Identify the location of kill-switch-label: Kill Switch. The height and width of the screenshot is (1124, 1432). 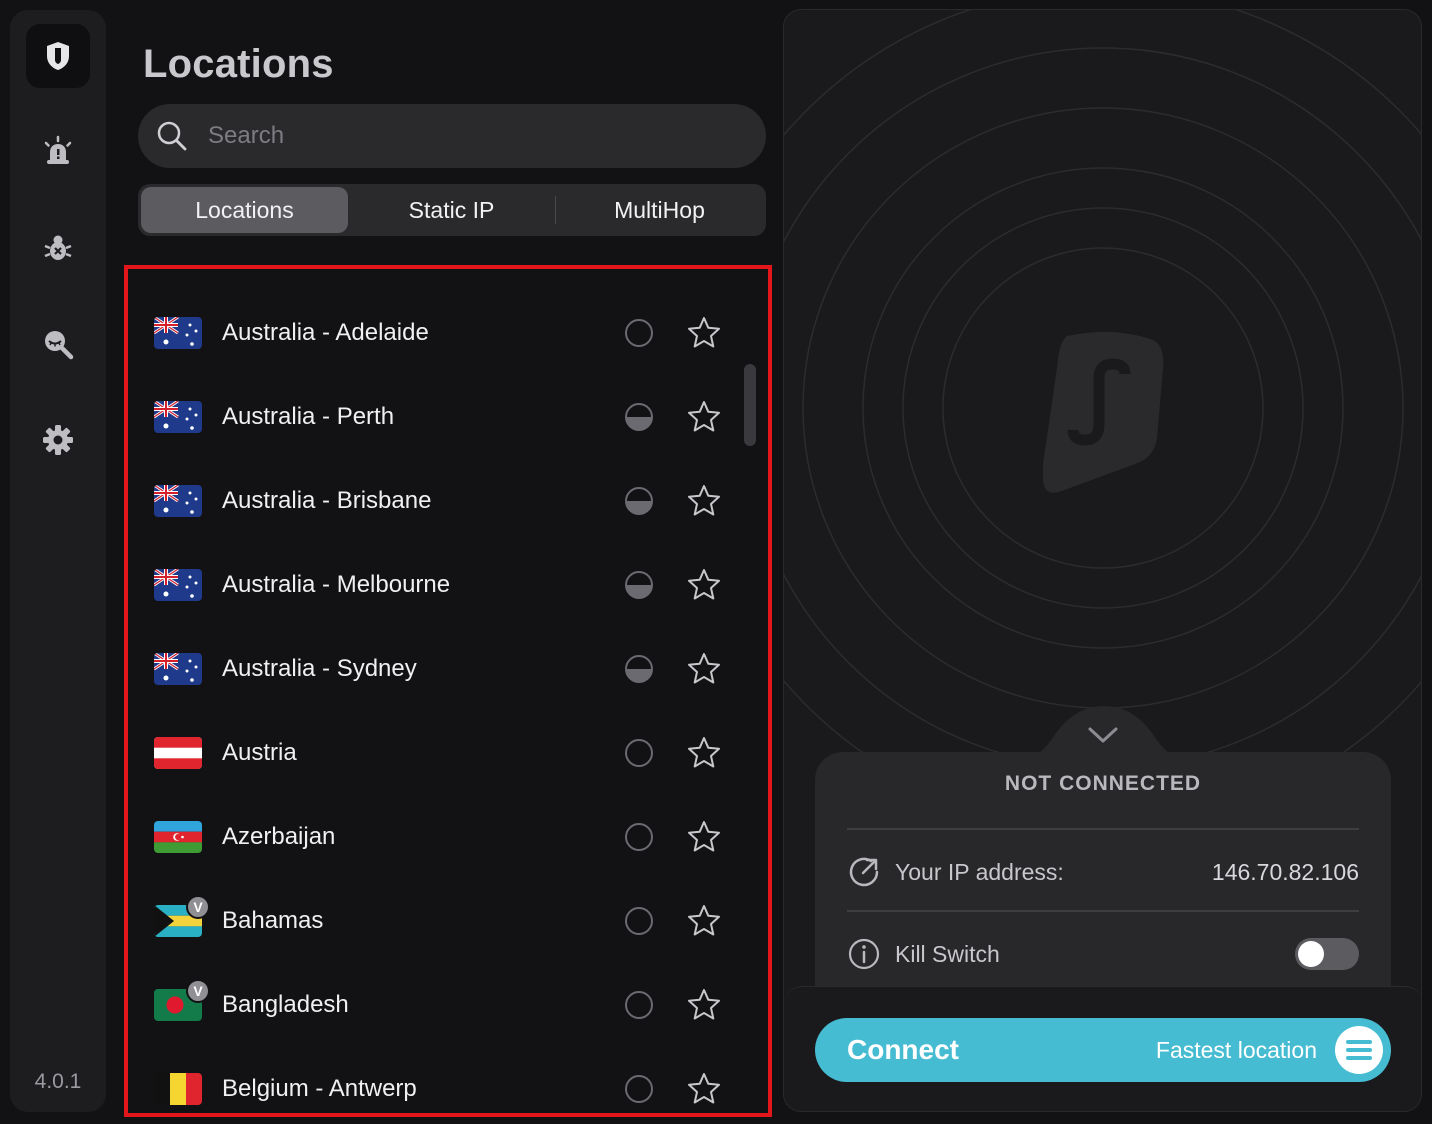
(947, 953).